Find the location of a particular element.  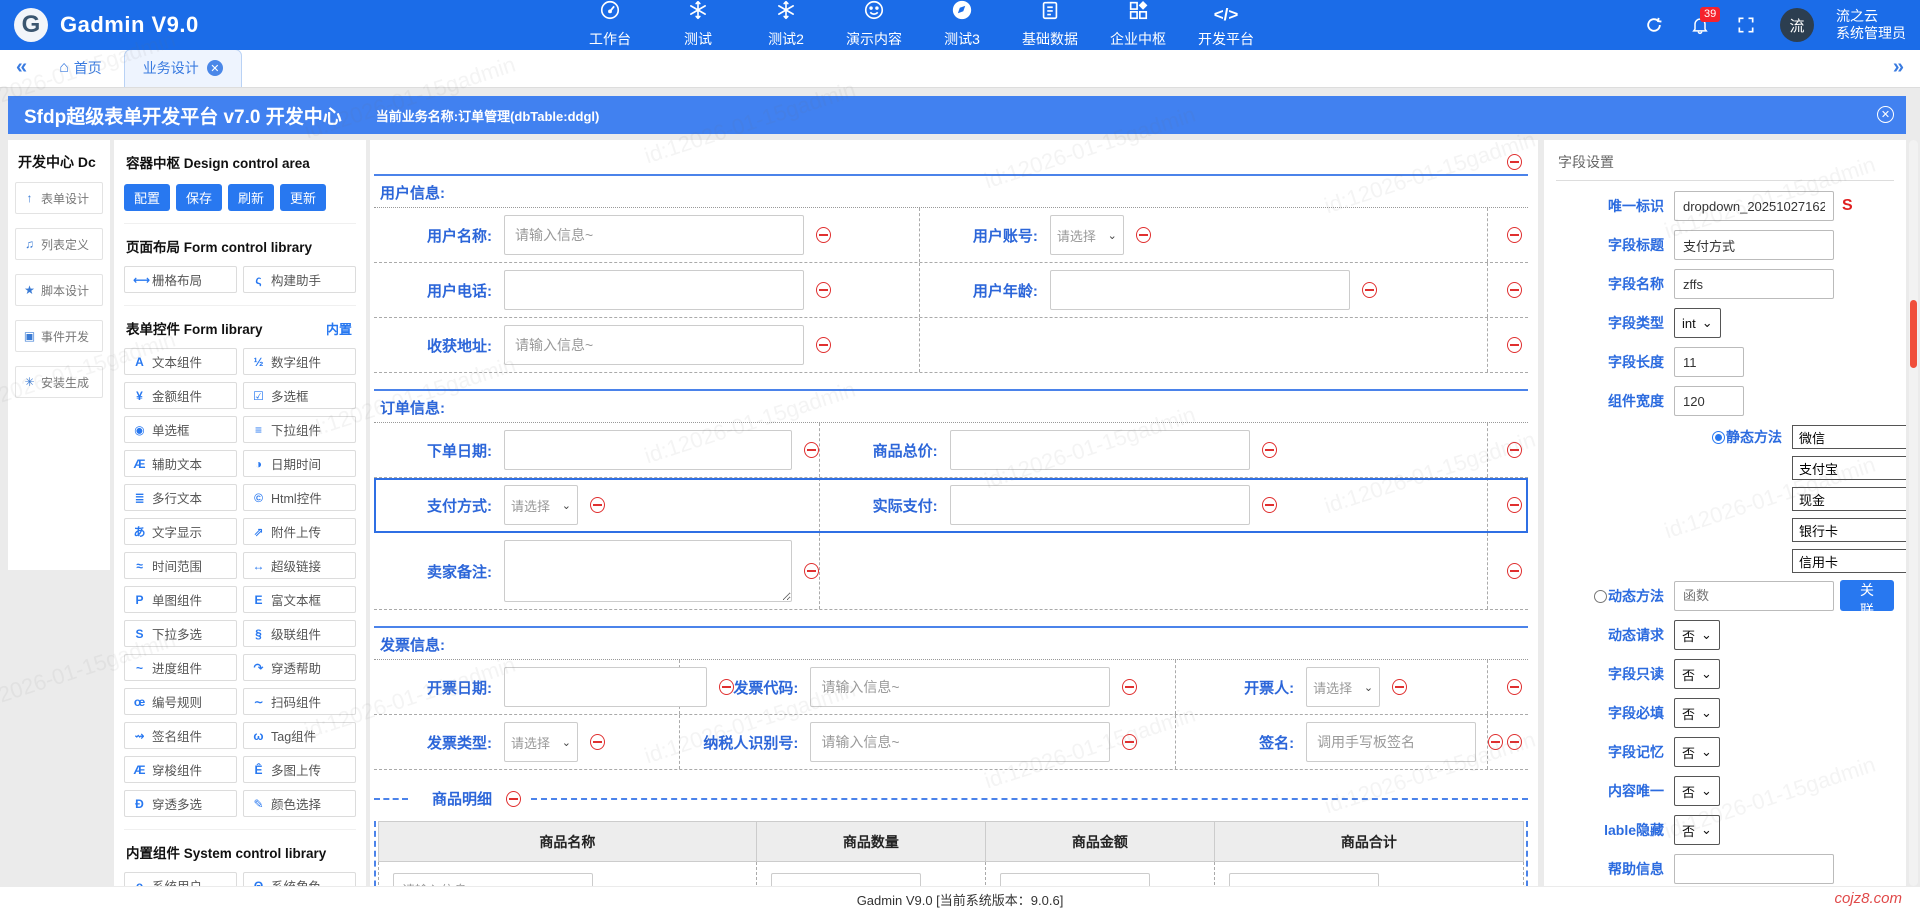

layout-item-构建助手: ς 构建助手 is located at coordinates (299, 279).